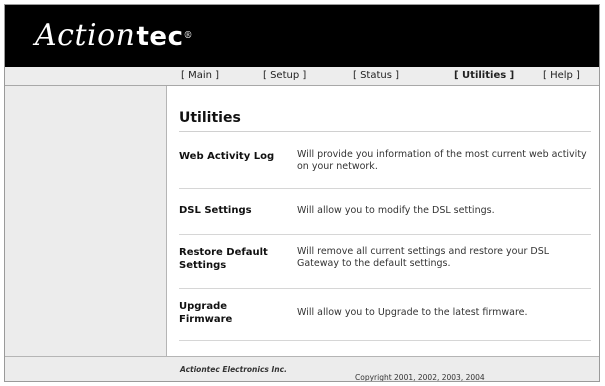 The image size is (605, 386). What do you see at coordinates (224, 259) in the screenshot?
I see `restore-default-settings-link: Restore Default Settings` at bounding box center [224, 259].